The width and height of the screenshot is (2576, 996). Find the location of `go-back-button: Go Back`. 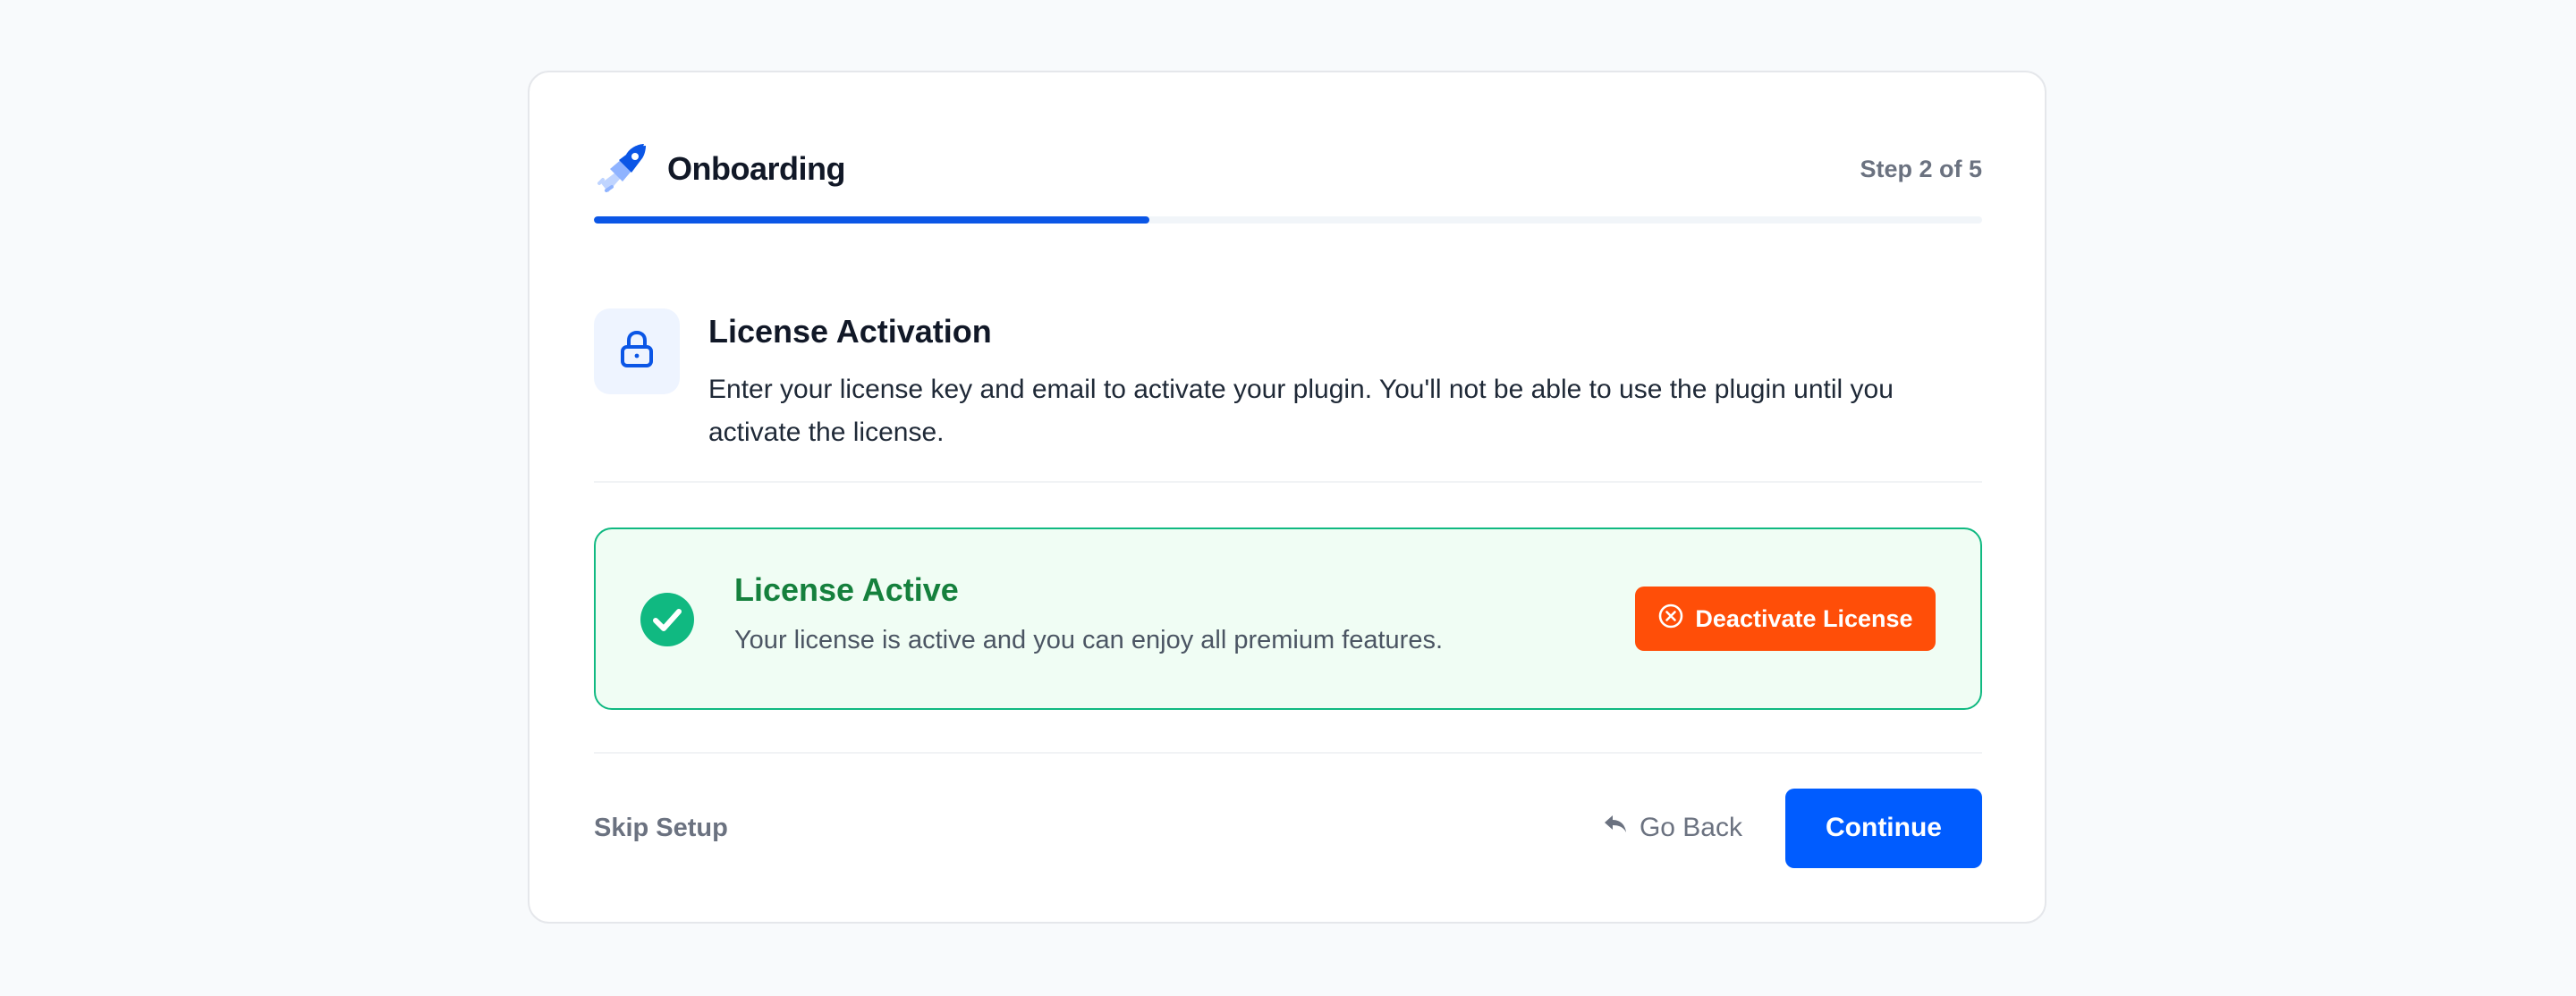

go-back-button: Go Back is located at coordinates (1672, 828).